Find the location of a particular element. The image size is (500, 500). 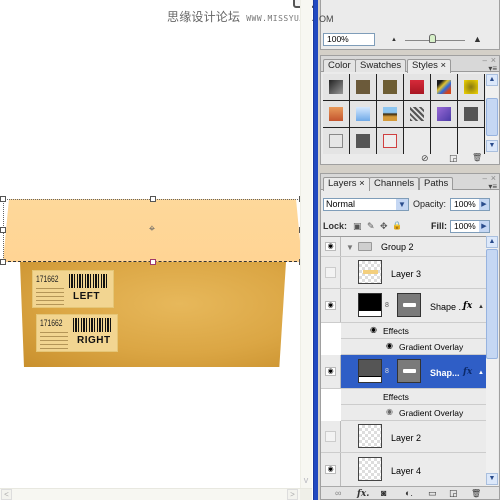

layer-row: Layer 3 is located at coordinates (403, 273).